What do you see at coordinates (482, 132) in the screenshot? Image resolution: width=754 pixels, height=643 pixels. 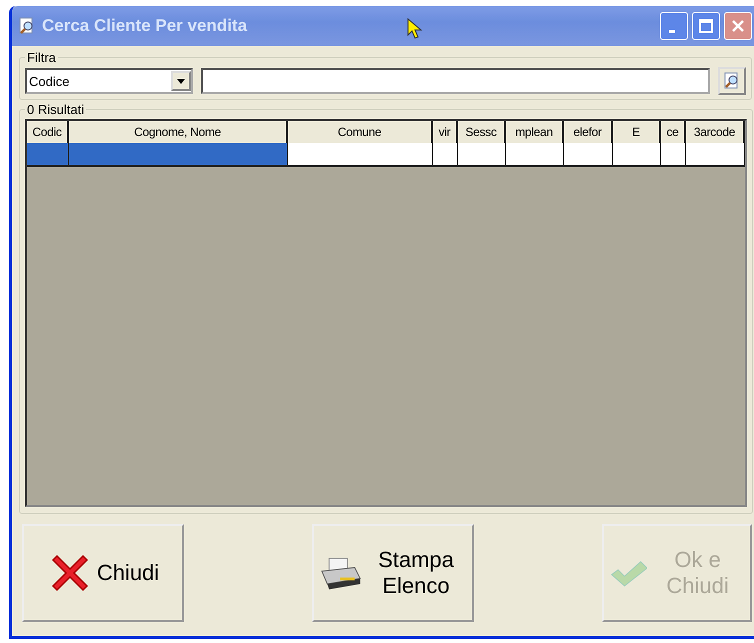 I see `column-header: Sessc` at bounding box center [482, 132].